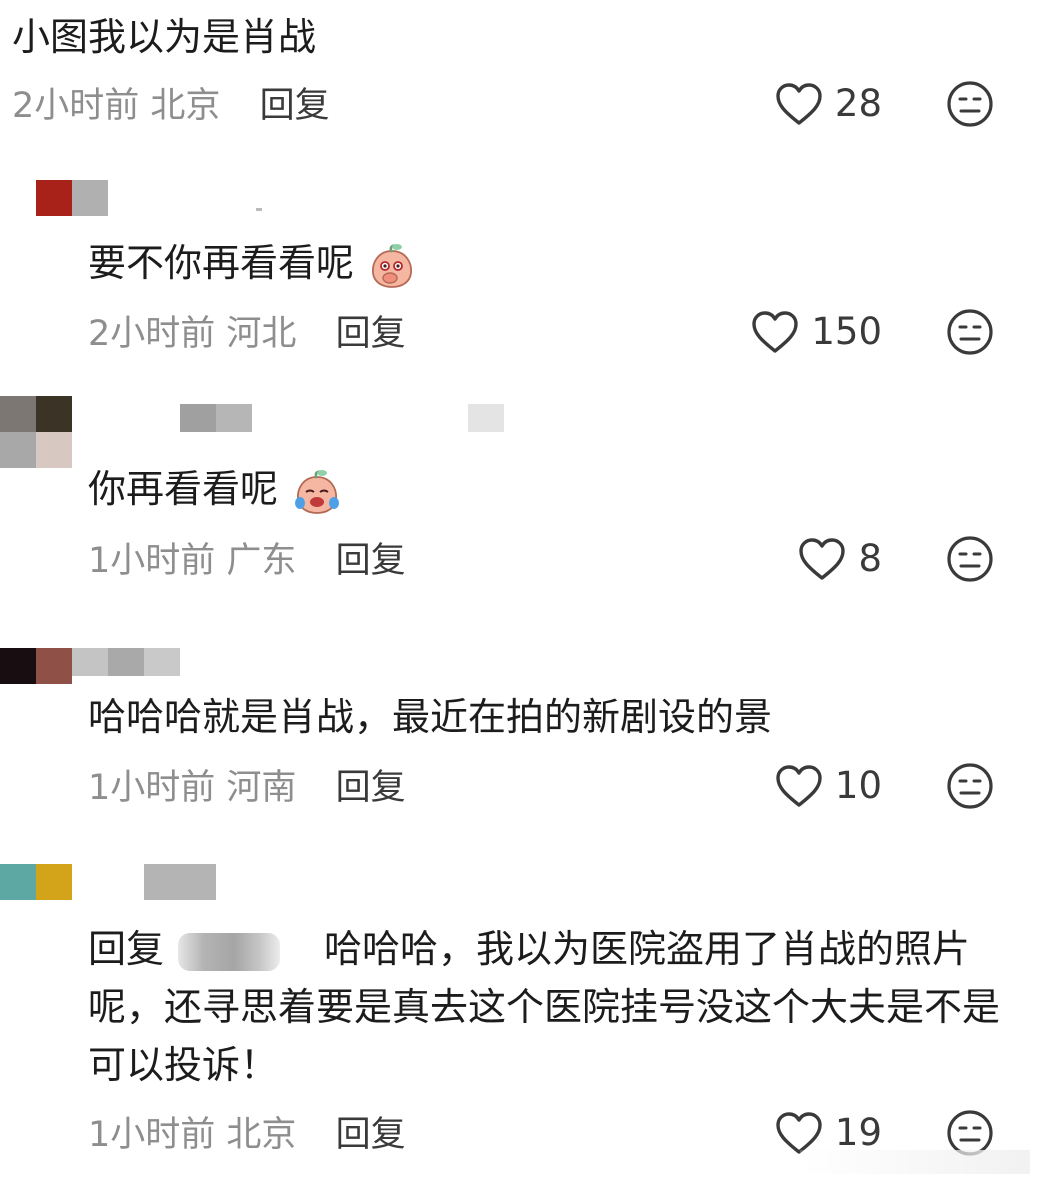 Image resolution: width=1044 pixels, height=1183 pixels. What do you see at coordinates (221, 263) in the screenshot?
I see `comment-body: 要不你再看看呢` at bounding box center [221, 263].